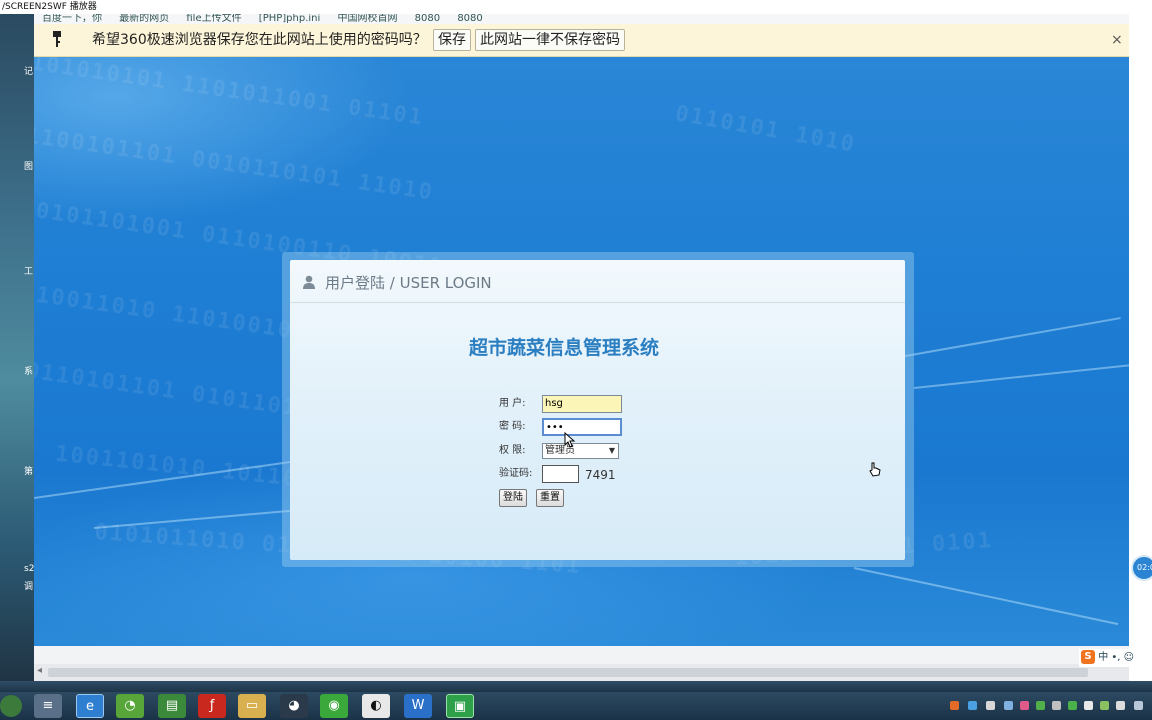 The height and width of the screenshot is (720, 1152). Describe the element at coordinates (376, 706) in the screenshot. I see `app-icon: ◐` at that location.